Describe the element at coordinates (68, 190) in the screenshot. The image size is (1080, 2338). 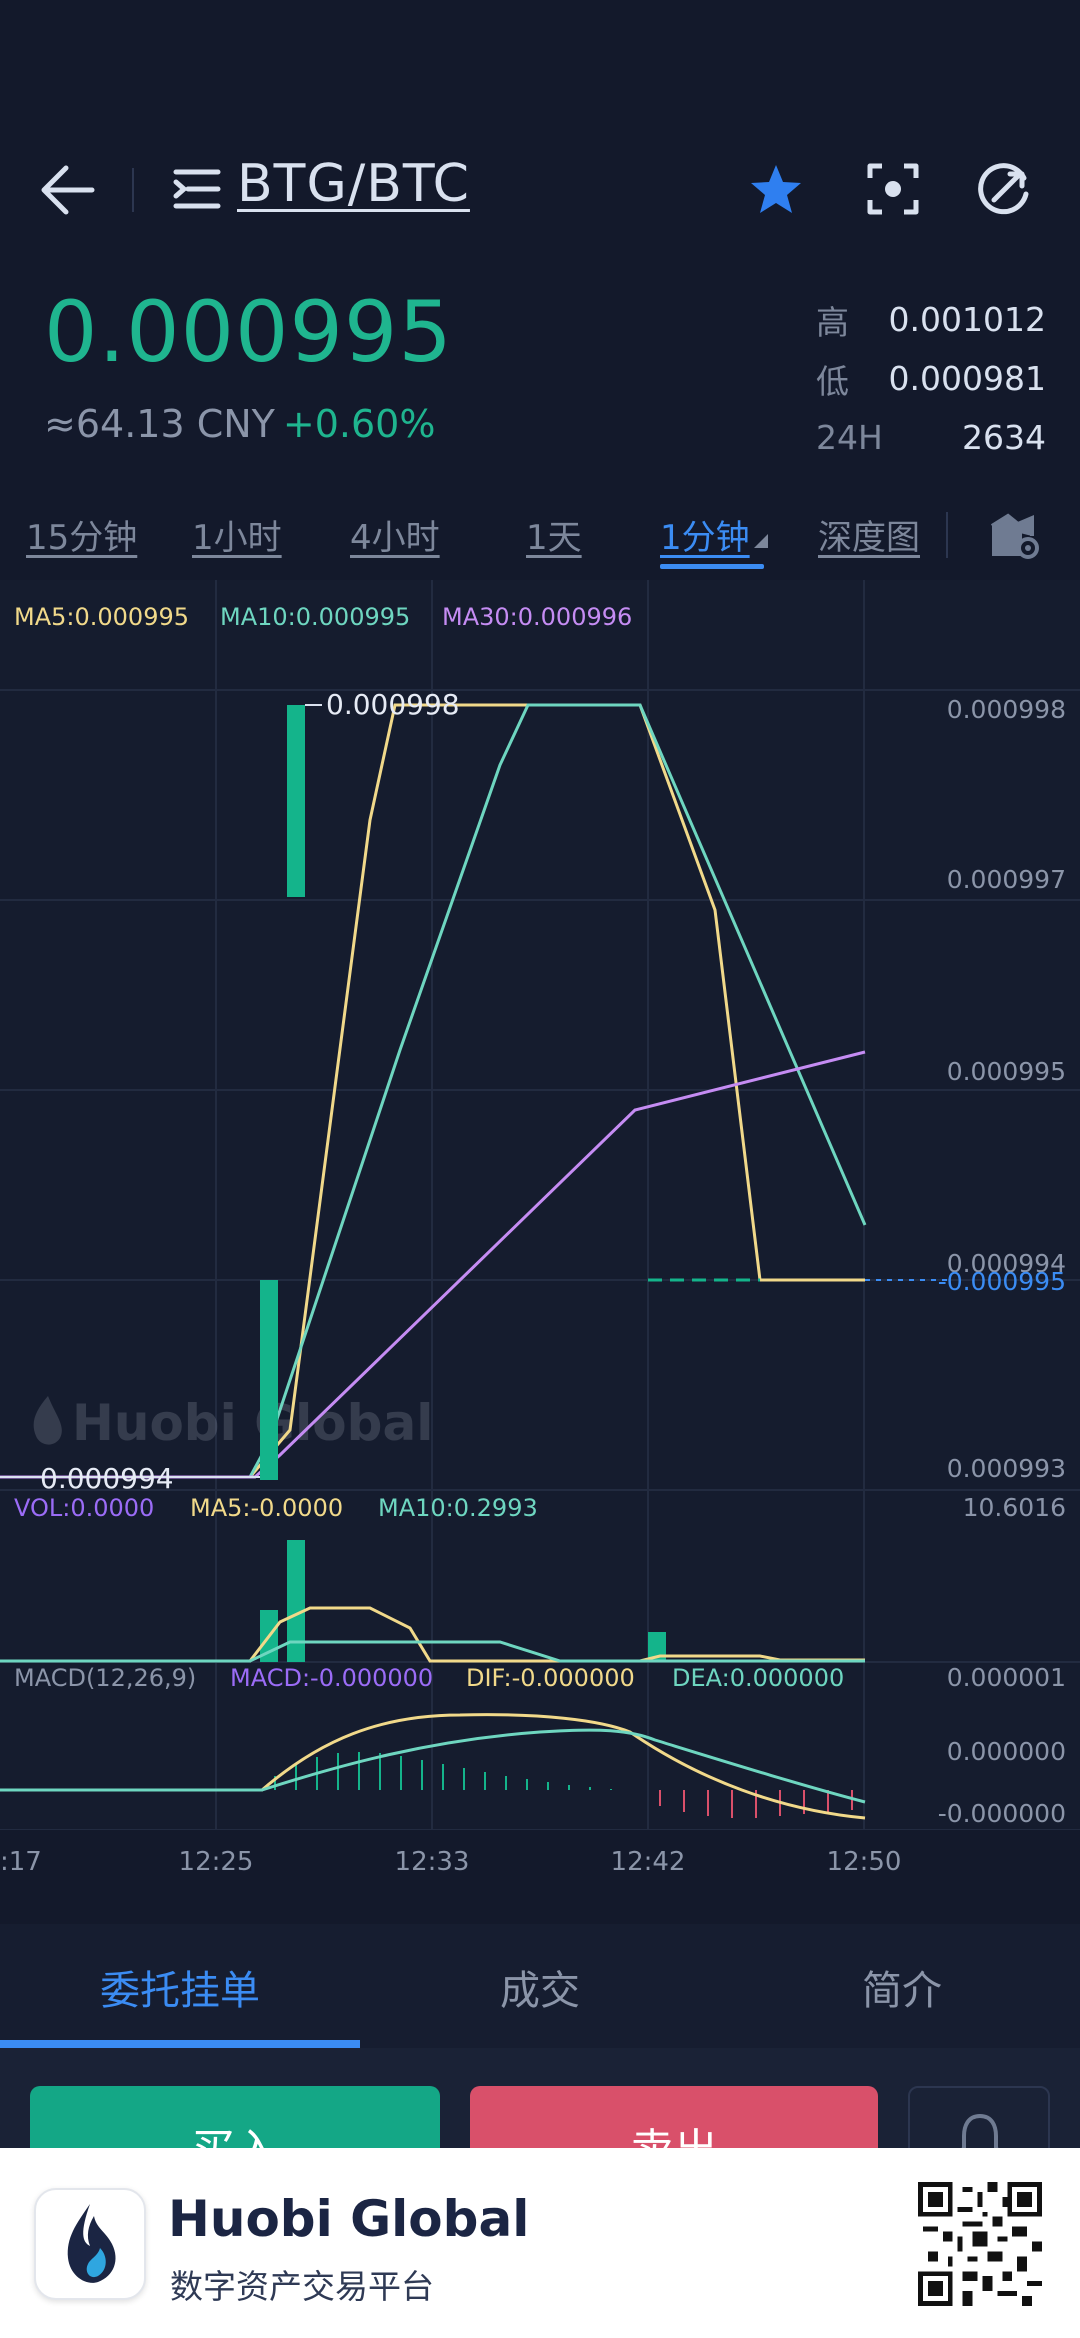
I see `back-arrow-icon` at that location.